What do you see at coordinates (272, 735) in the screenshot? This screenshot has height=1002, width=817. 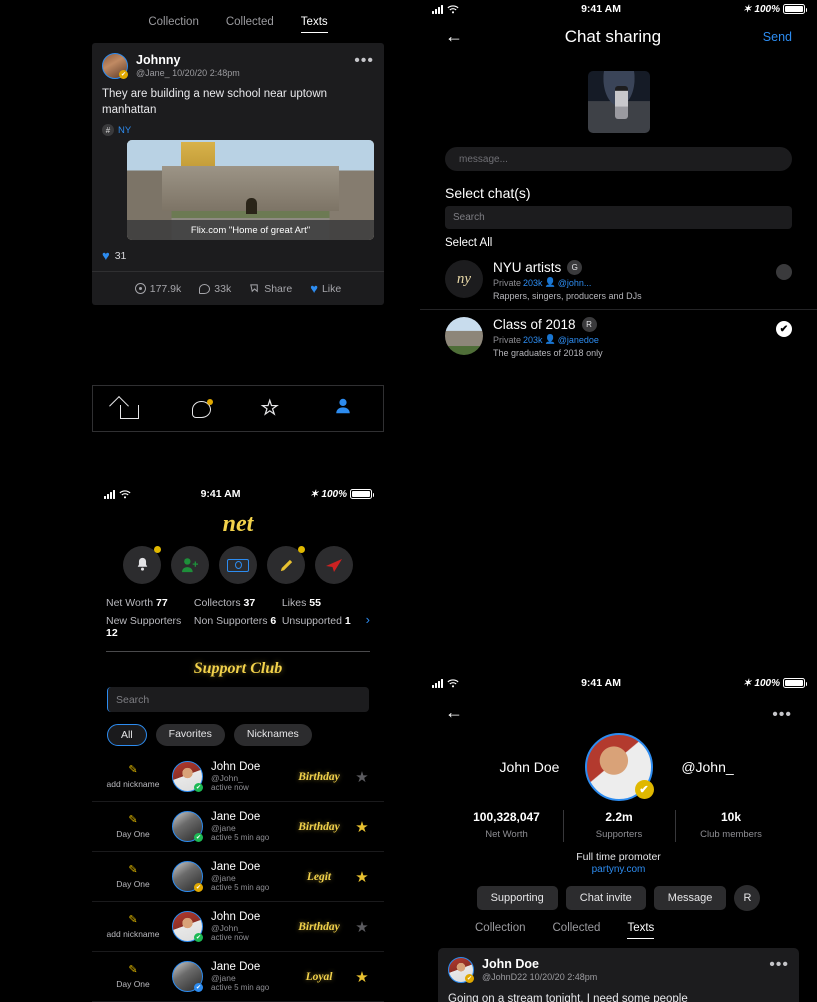 I see `chip-nicknames: Nicknames` at bounding box center [272, 735].